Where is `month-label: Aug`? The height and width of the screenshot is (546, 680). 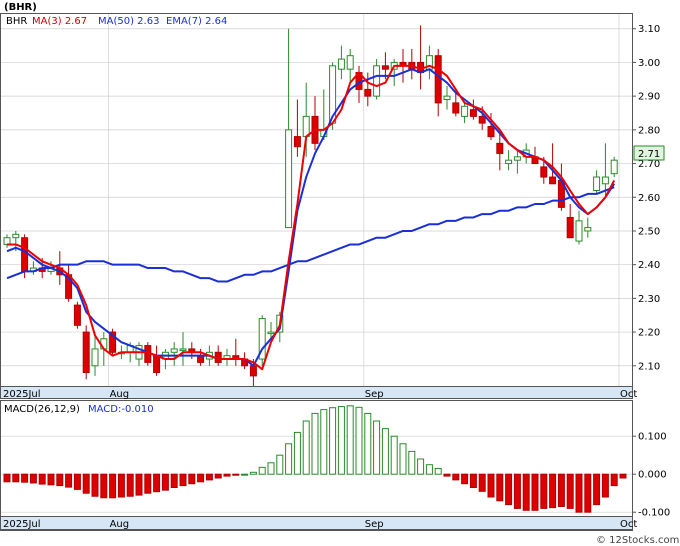 month-label: Aug is located at coordinates (120, 524).